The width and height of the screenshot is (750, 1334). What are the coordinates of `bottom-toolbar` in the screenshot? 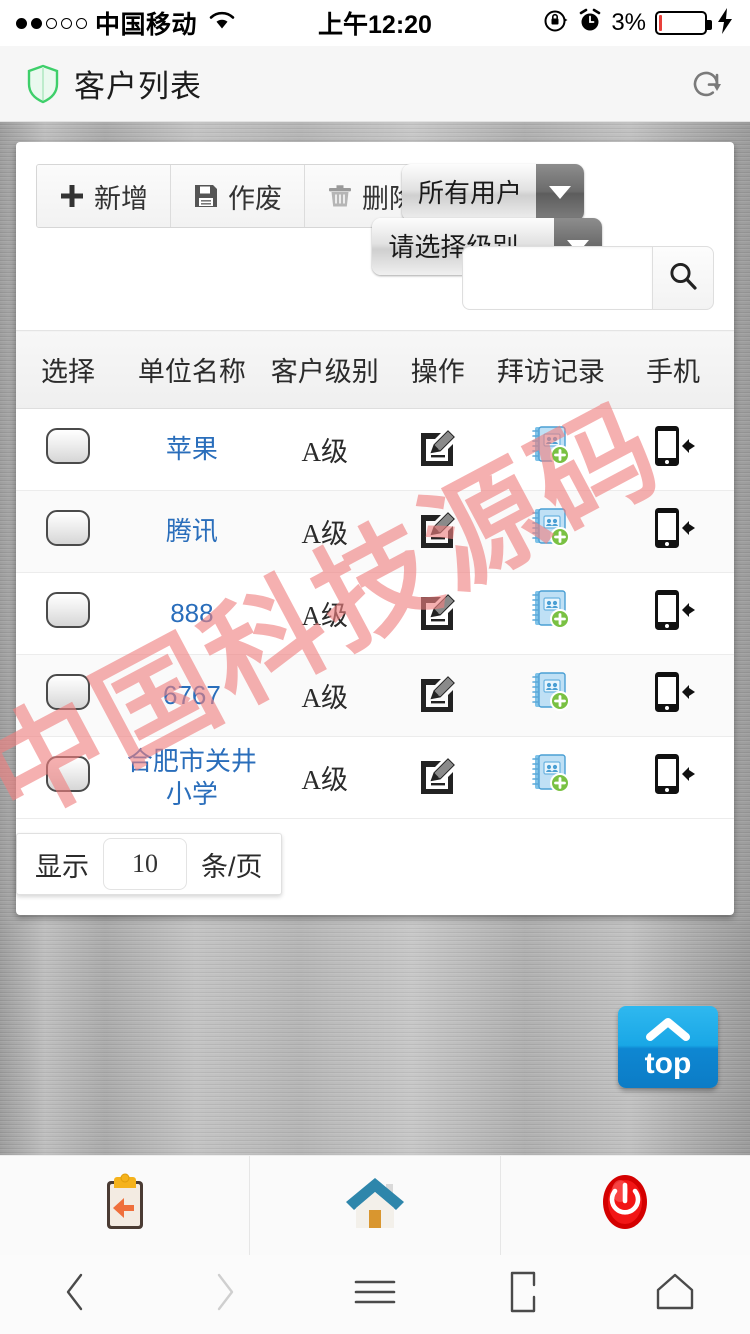 It's located at (375, 1205).